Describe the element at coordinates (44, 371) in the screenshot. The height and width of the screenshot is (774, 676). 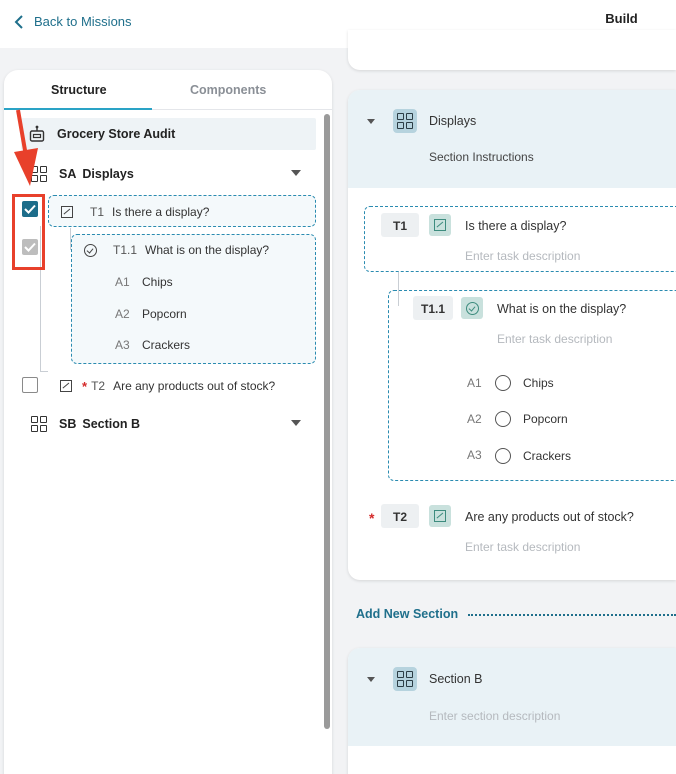
I see `tree-connector` at that location.